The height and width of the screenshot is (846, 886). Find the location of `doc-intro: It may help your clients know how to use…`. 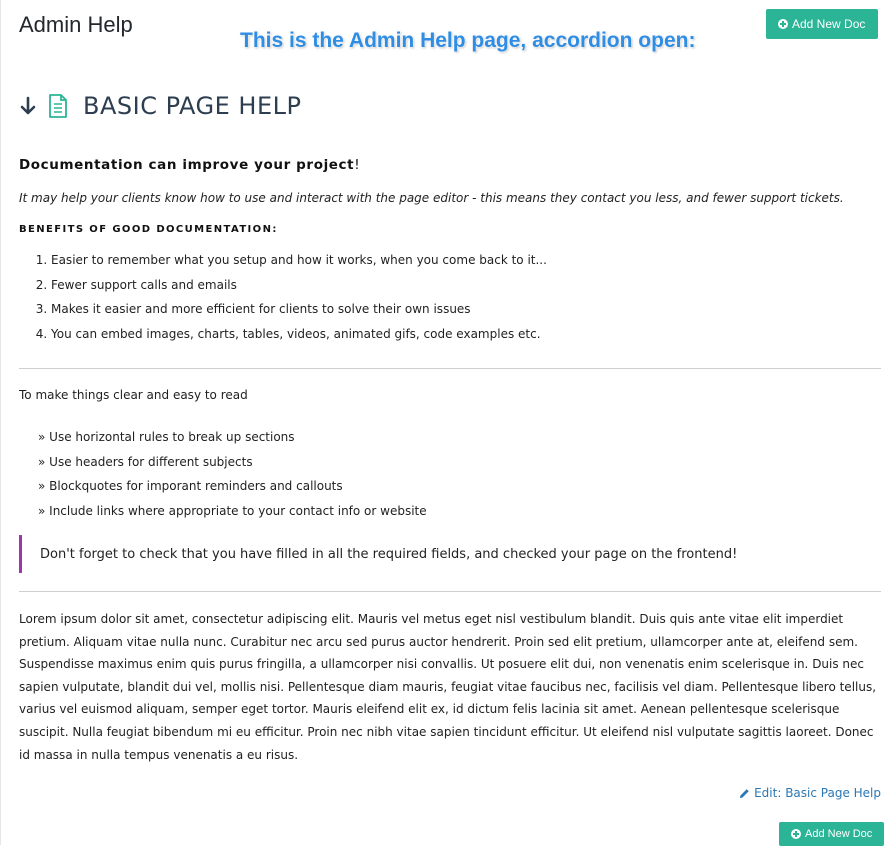

doc-intro: It may help your clients know how to use… is located at coordinates (431, 198).